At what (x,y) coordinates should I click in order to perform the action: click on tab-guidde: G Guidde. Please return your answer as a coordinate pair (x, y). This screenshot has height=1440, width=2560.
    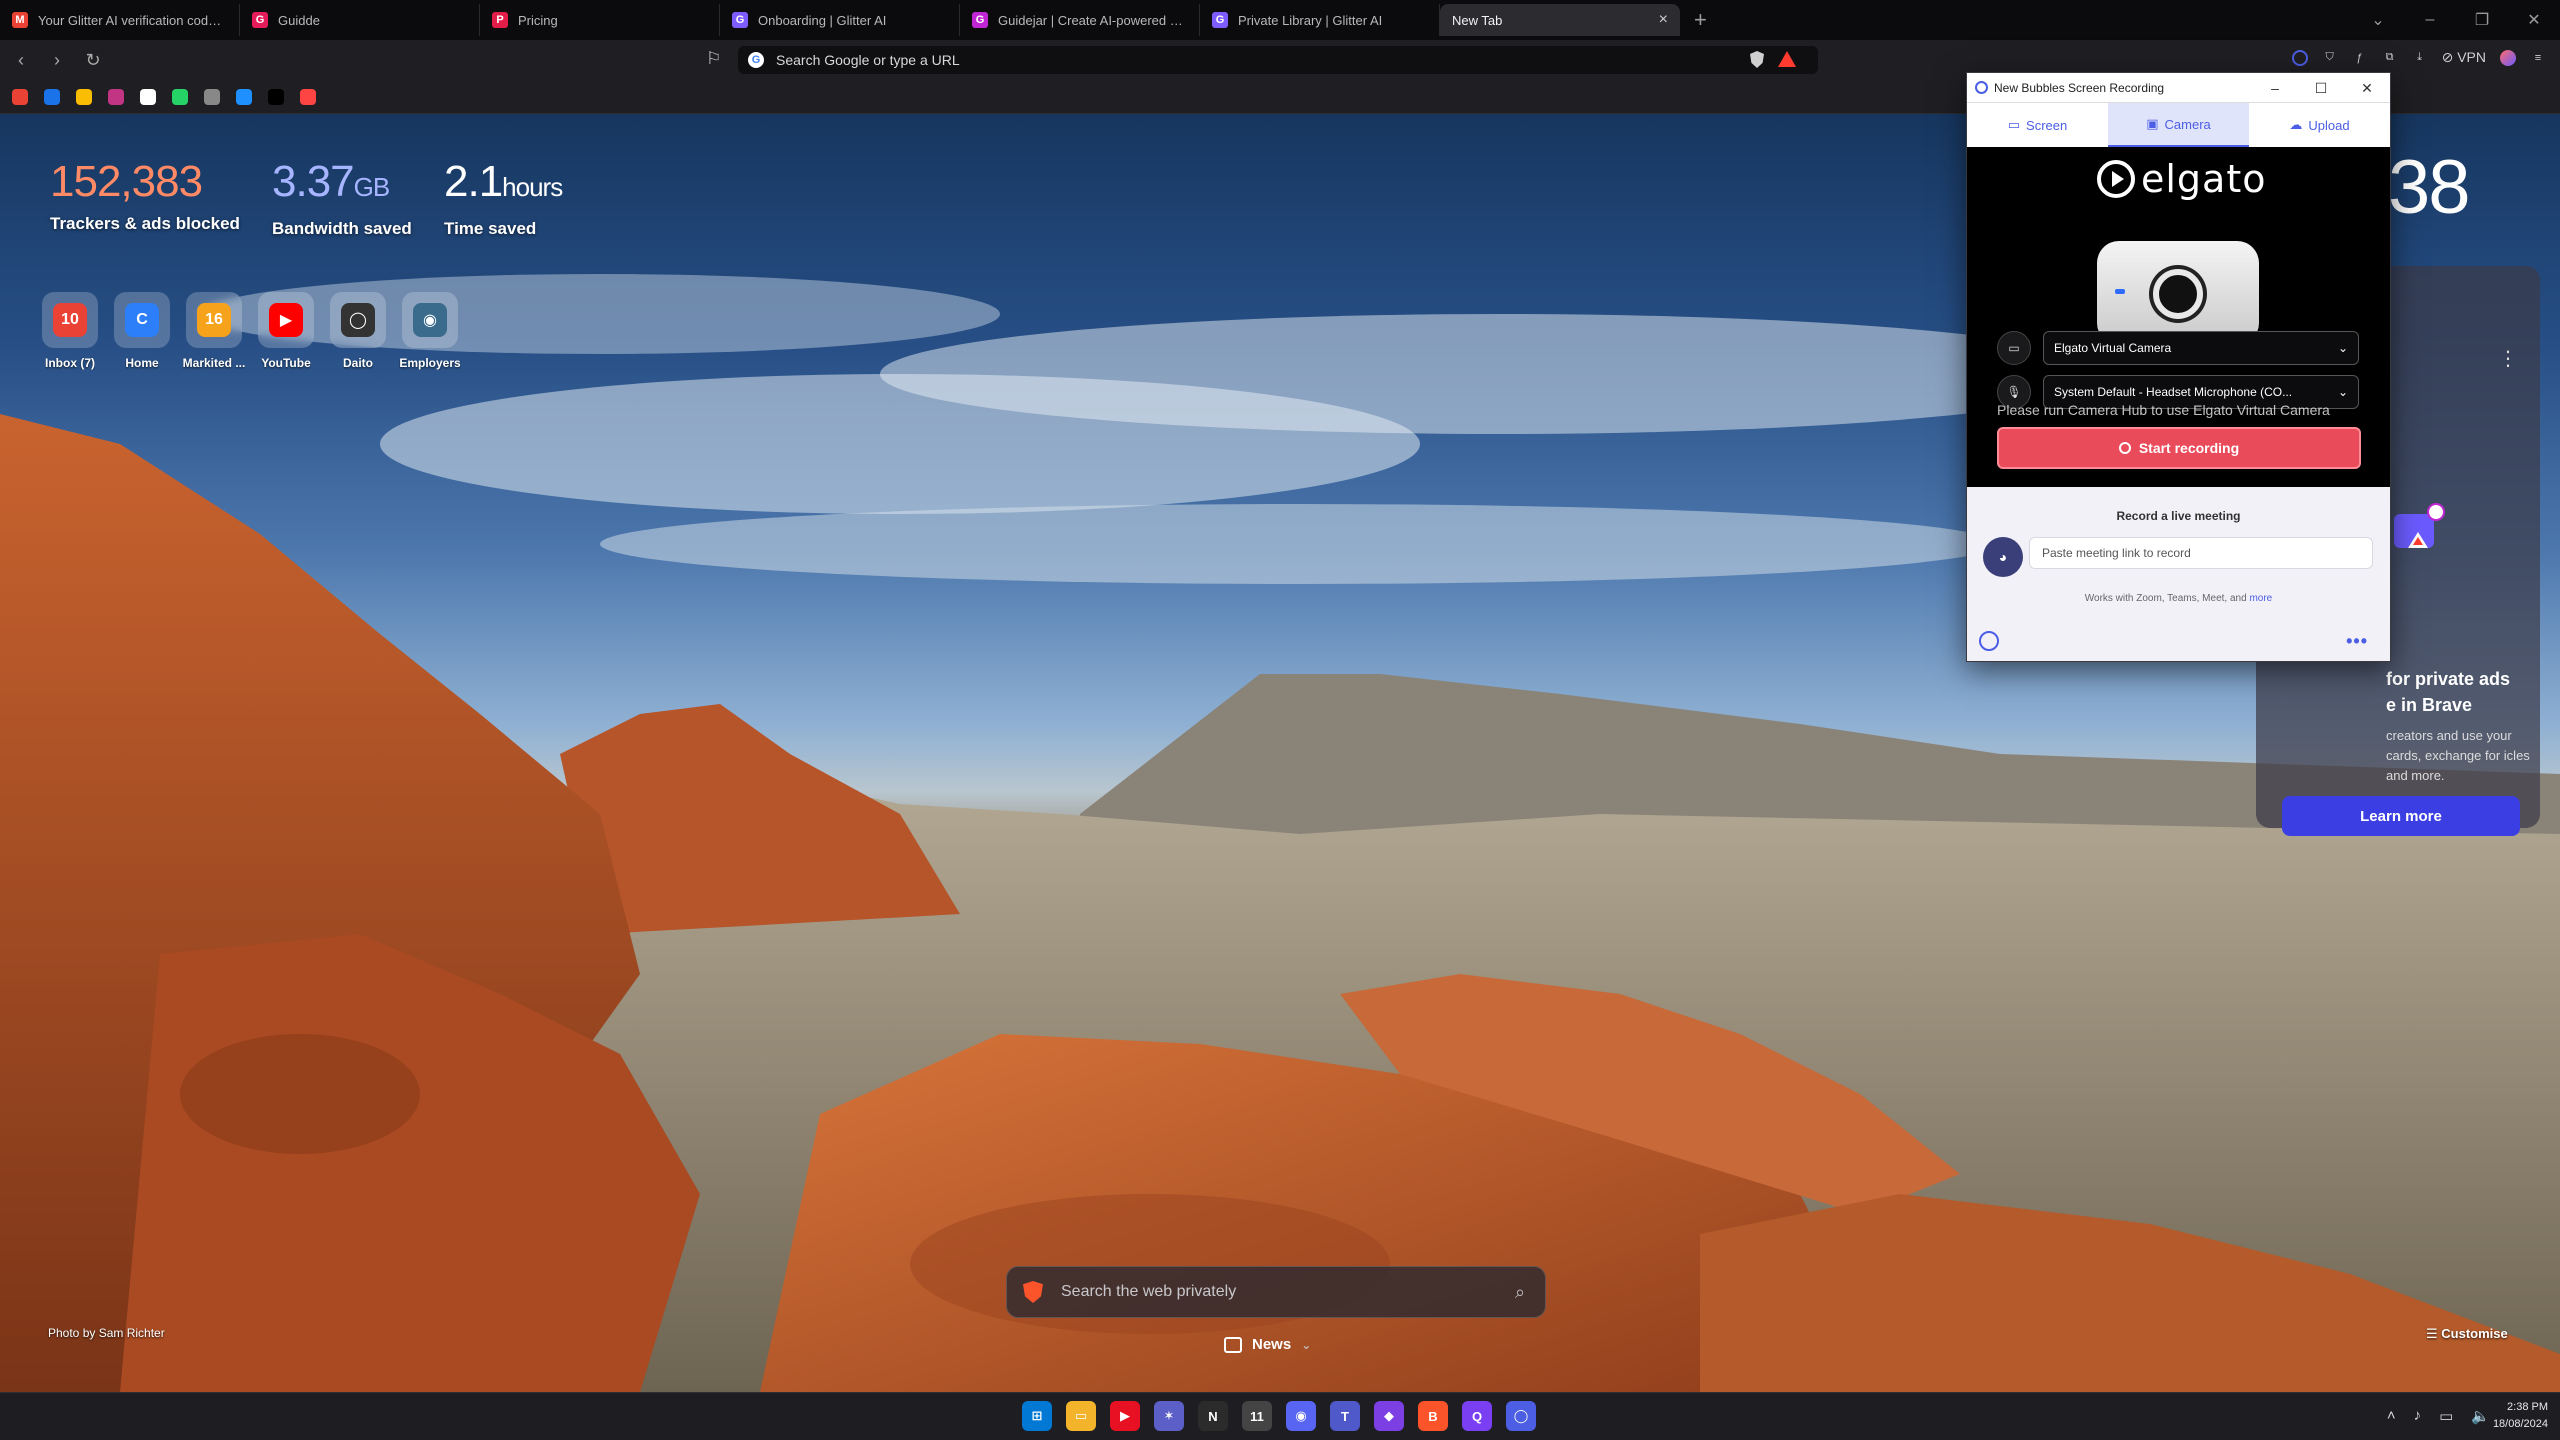
    Looking at the image, I should click on (360, 20).